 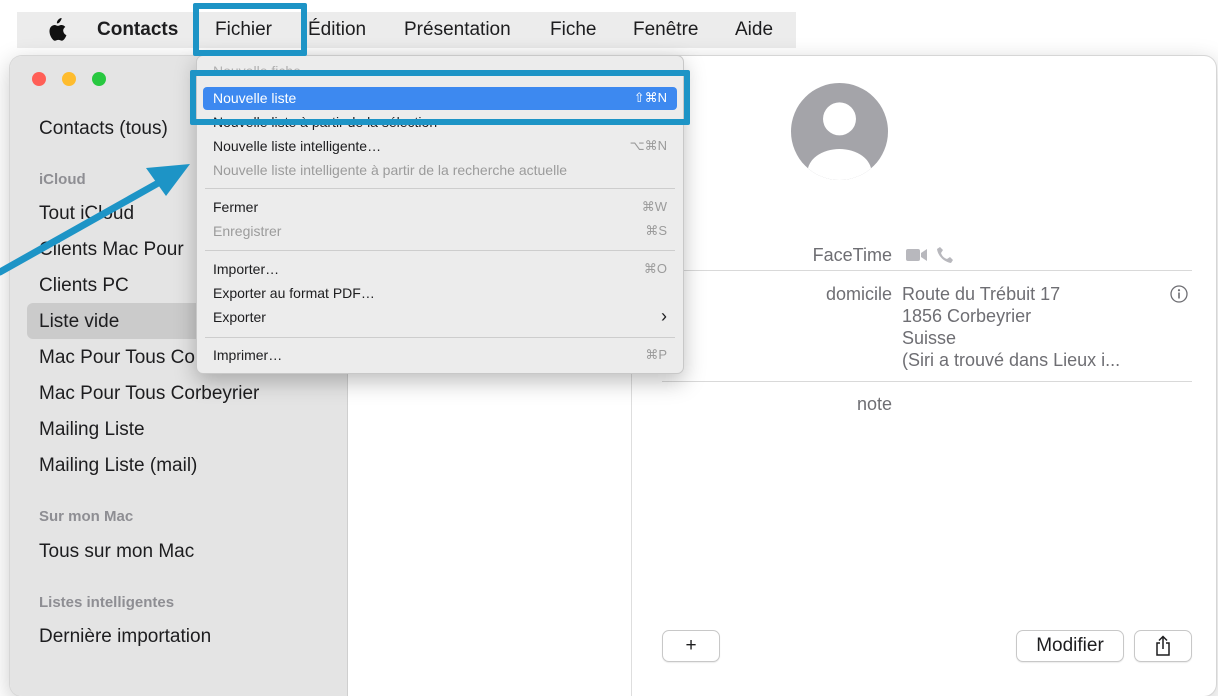 What do you see at coordinates (95, 220) in the screenshot?
I see `annotation-arrow-icon` at bounding box center [95, 220].